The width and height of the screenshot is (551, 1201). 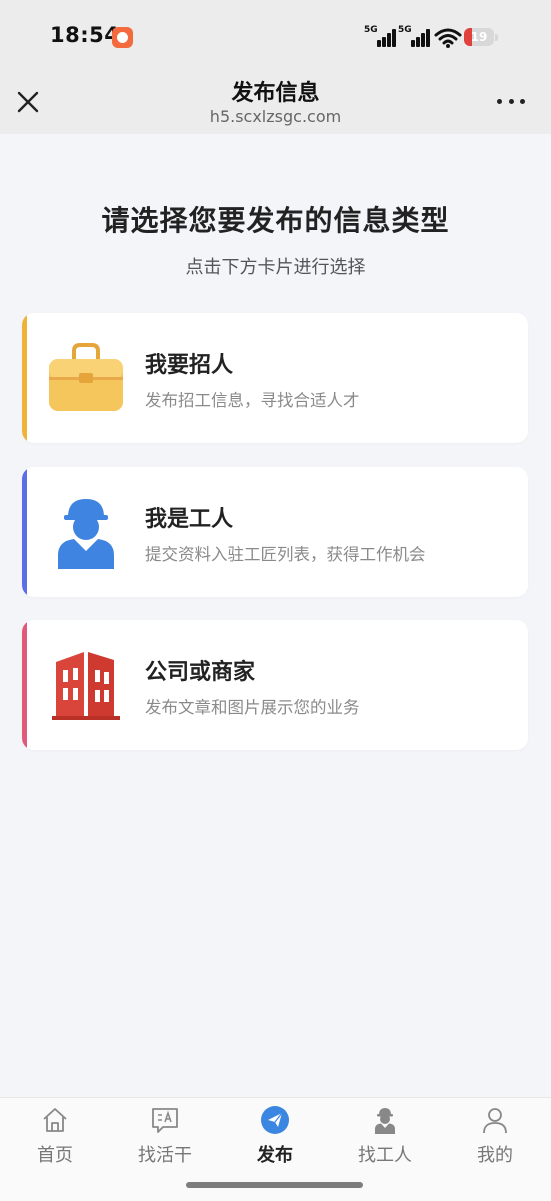 I want to click on card-company: 公司或商家 发布文章和图片展示您的业务, so click(x=275, y=685).